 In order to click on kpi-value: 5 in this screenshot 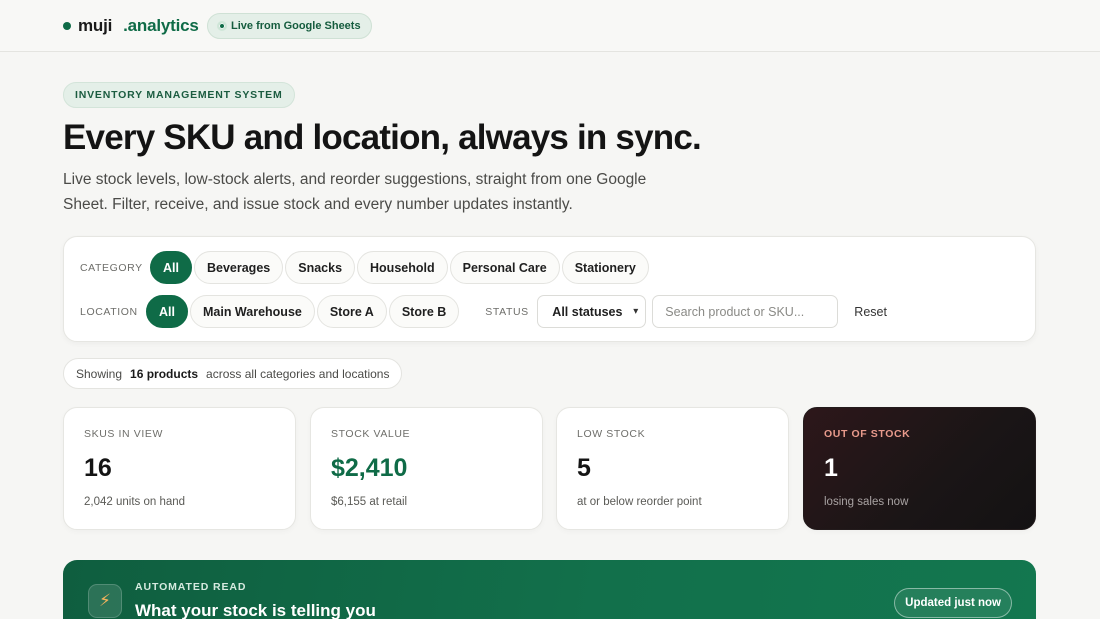, I will do `click(584, 468)`.